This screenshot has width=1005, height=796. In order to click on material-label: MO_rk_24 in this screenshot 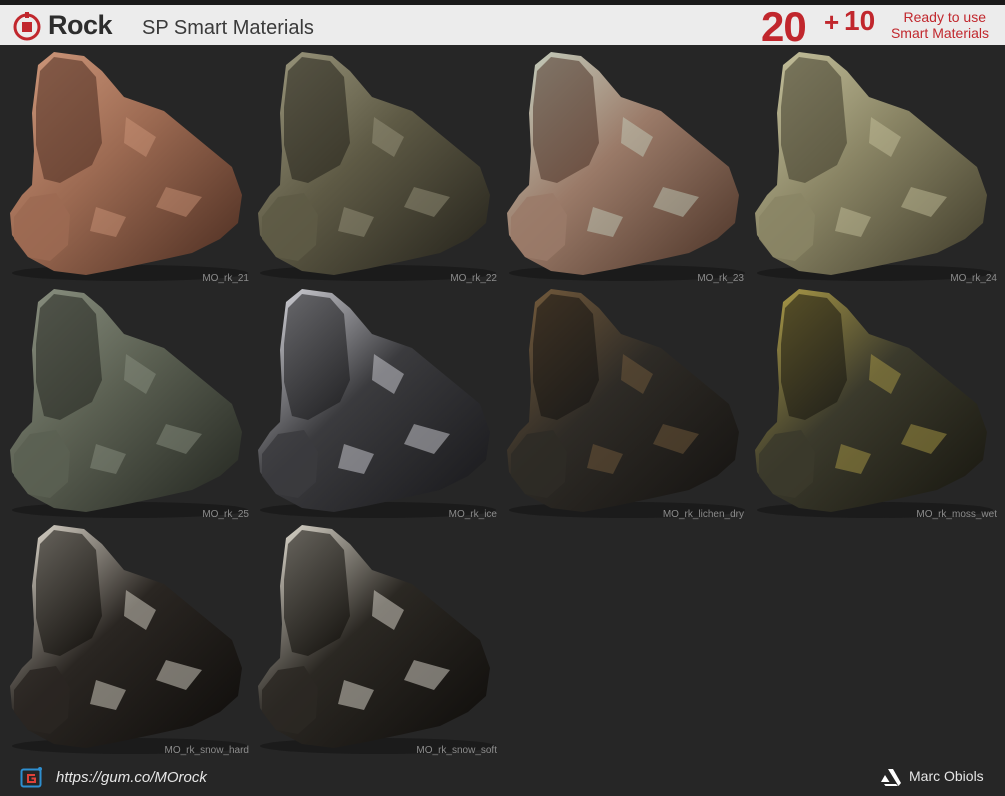, I will do `click(973, 278)`.